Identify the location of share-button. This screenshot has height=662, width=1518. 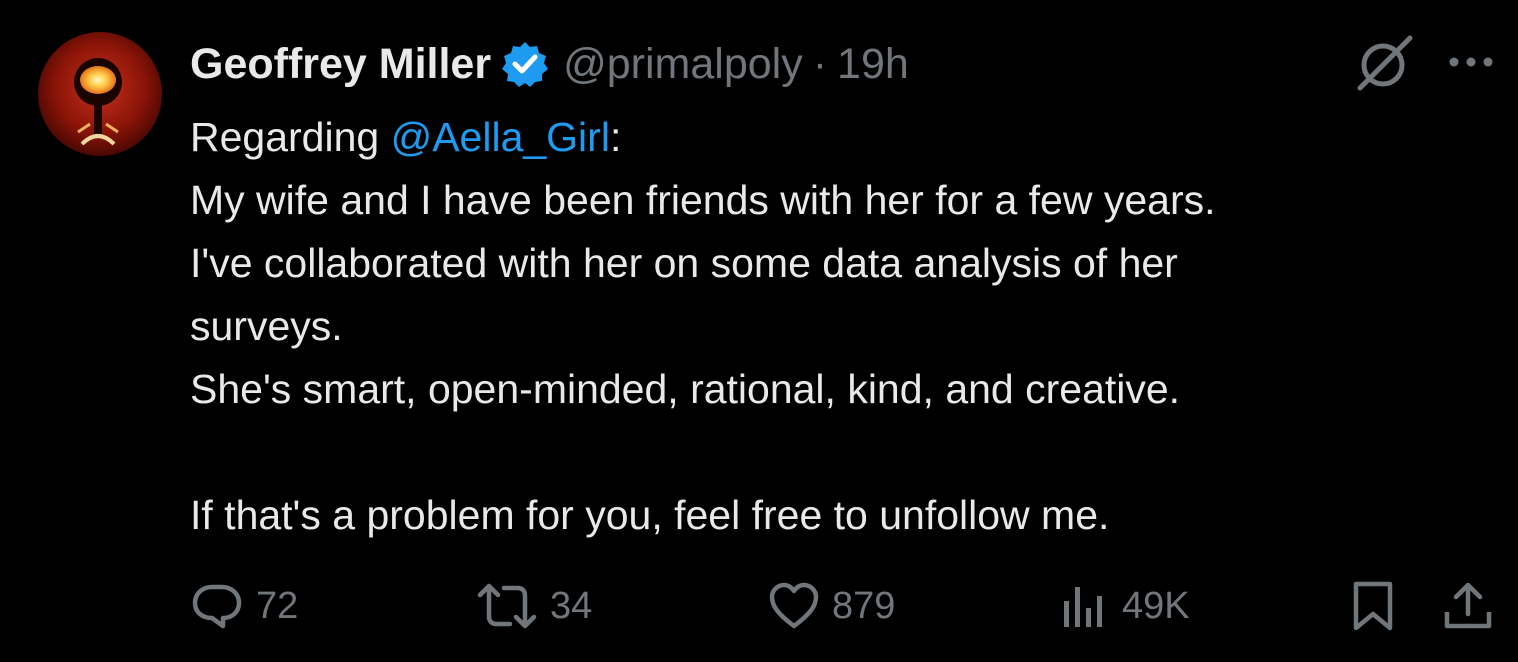
(1468, 606).